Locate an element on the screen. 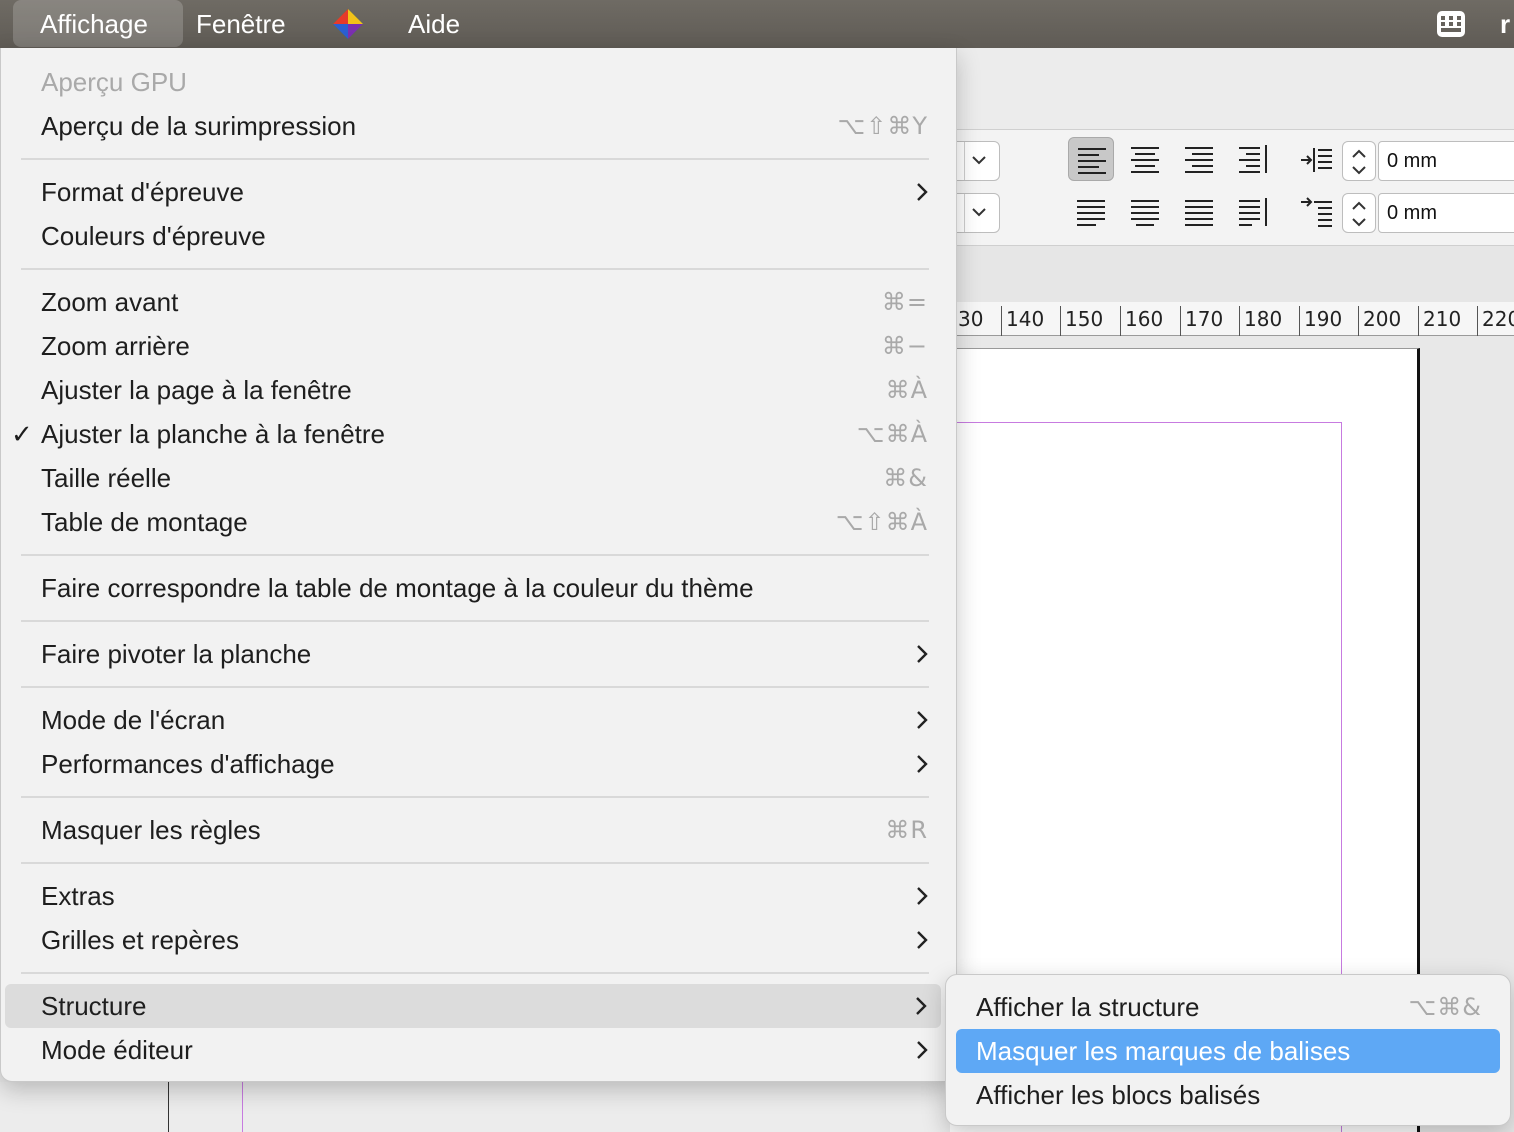 The height and width of the screenshot is (1132, 1514). pasteboard-left is located at coordinates (475, 1107).